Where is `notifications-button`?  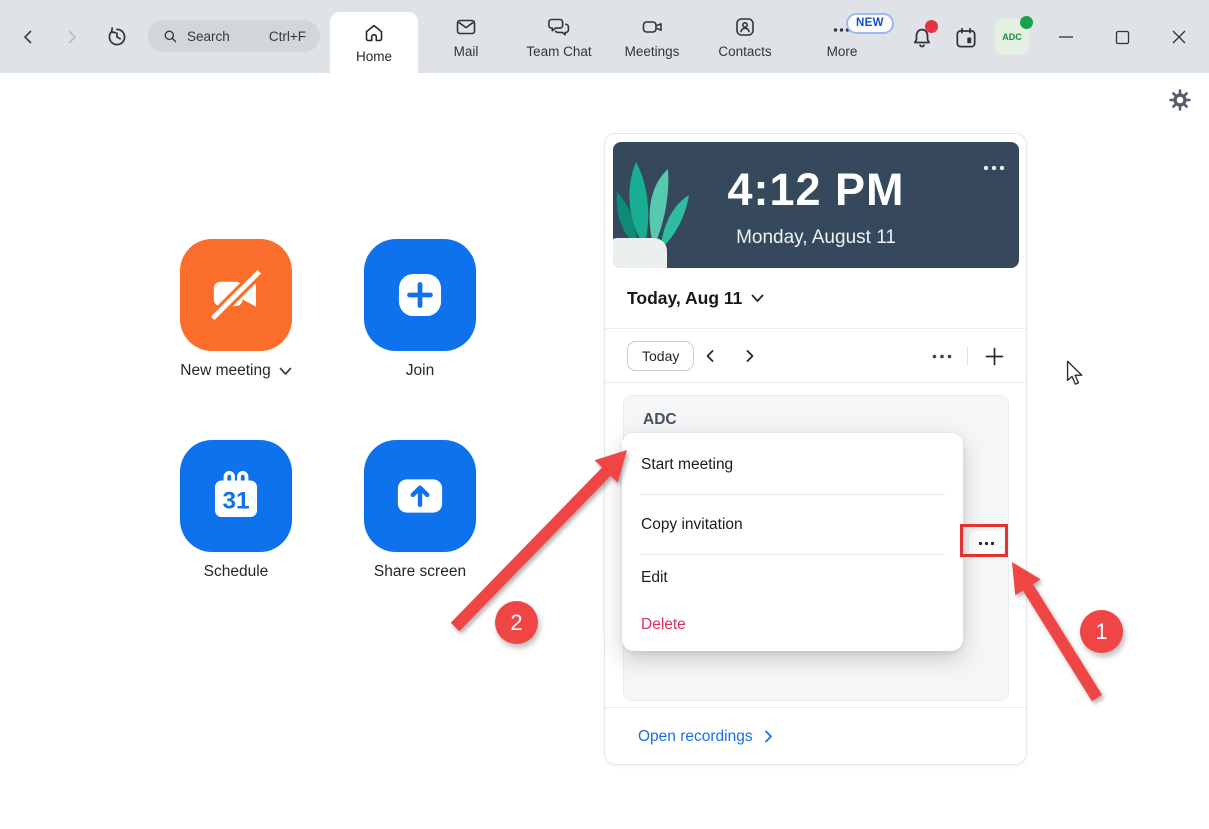
notifications-button is located at coordinates (922, 37).